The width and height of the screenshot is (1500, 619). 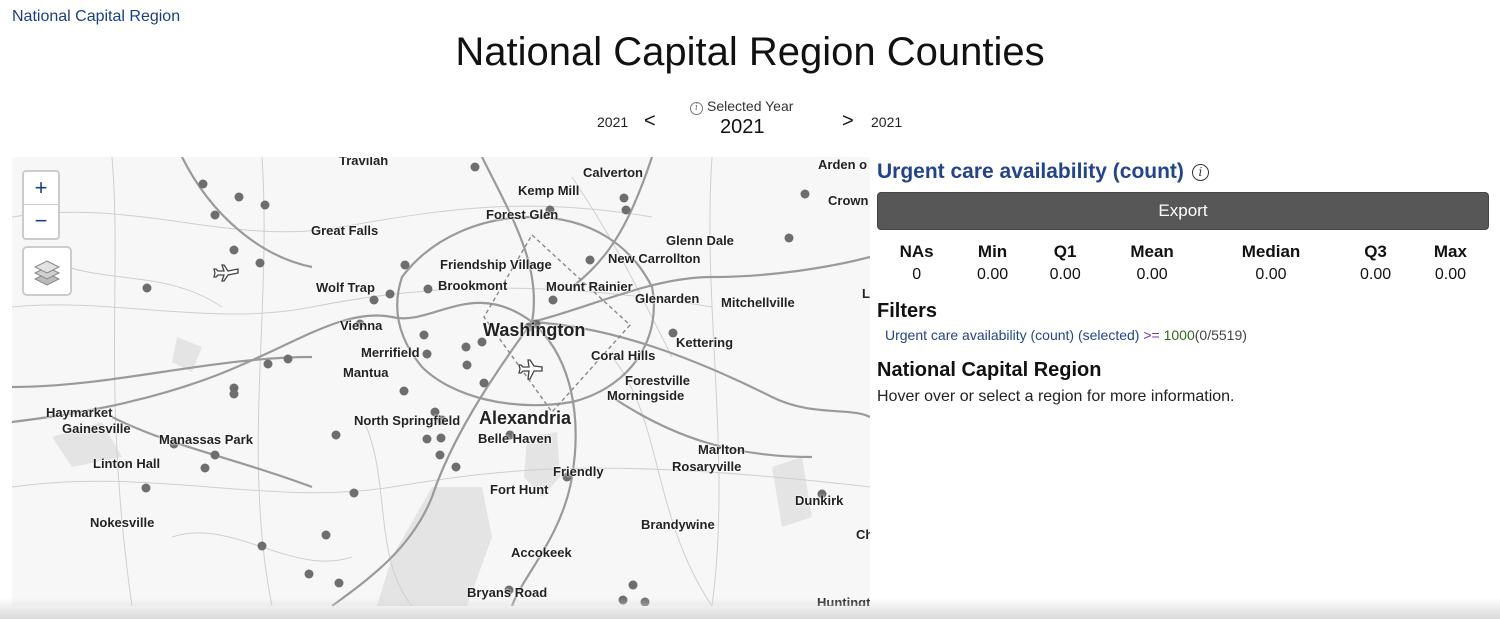 What do you see at coordinates (366, 372) in the screenshot?
I see `map-place-label: Mantua` at bounding box center [366, 372].